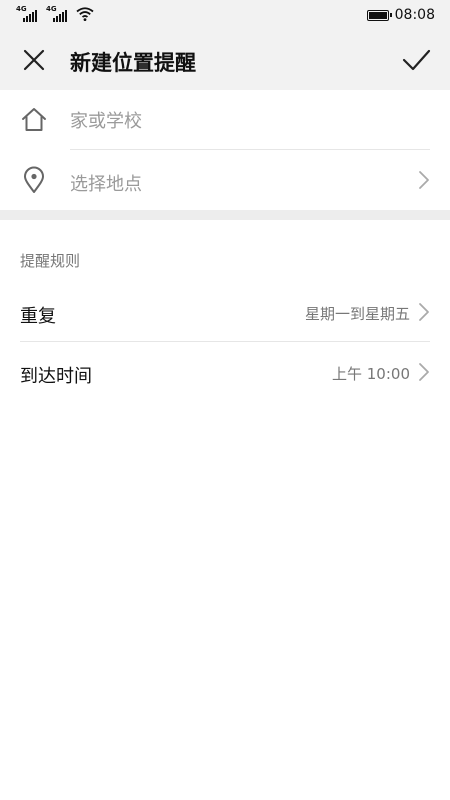 The image size is (450, 800). Describe the element at coordinates (38, 316) in the screenshot. I see `repeat-label: 重复` at that location.